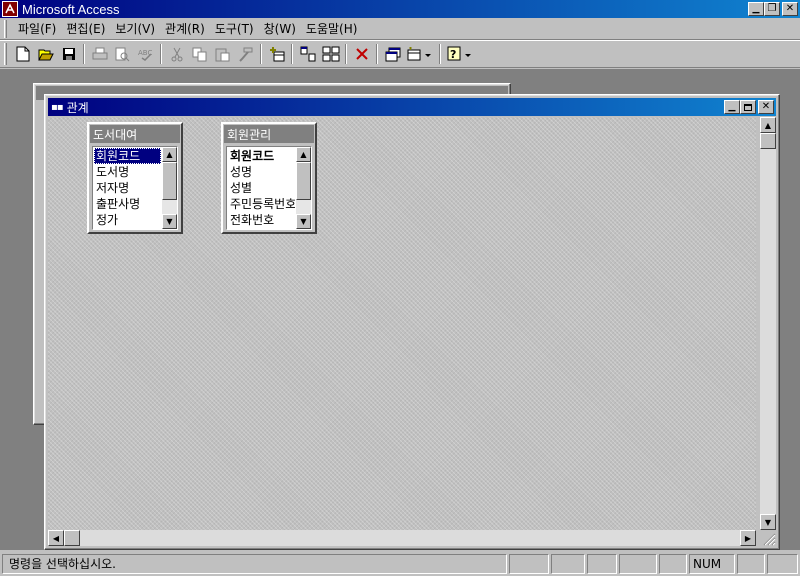 Image resolution: width=800 pixels, height=576 pixels. I want to click on spelling-button: ABC, so click(145, 54).